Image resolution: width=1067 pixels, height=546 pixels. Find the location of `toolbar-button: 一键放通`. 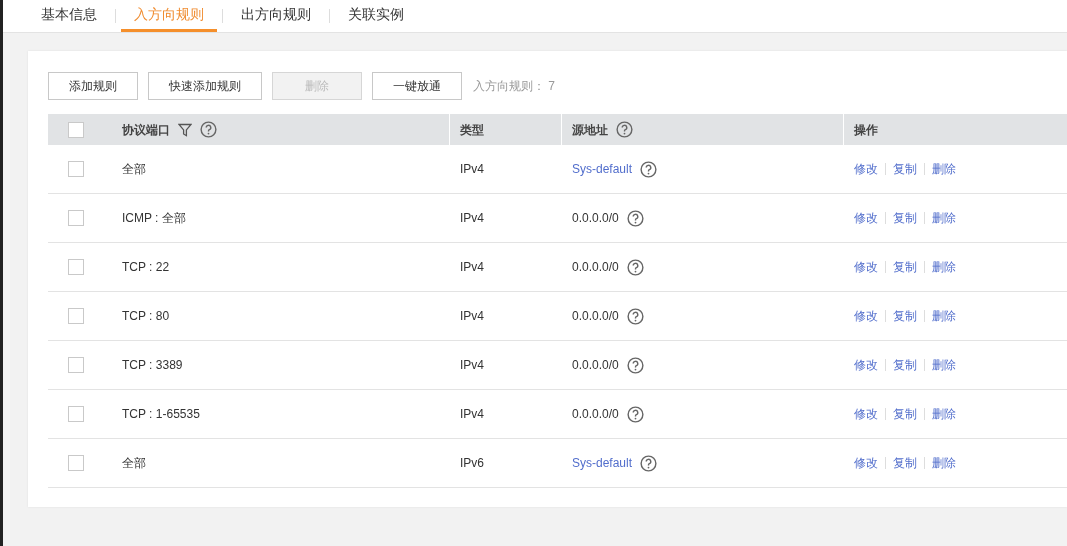

toolbar-button: 一键放通 is located at coordinates (417, 85).